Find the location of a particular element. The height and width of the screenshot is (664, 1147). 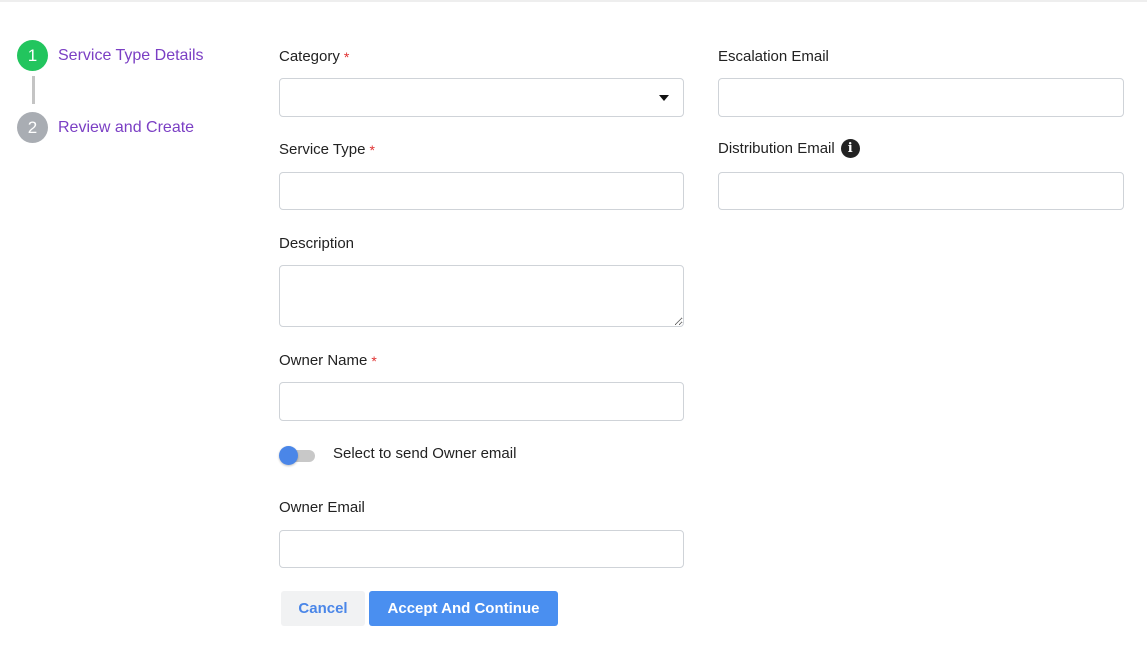

distribution-email-input is located at coordinates (921, 191).